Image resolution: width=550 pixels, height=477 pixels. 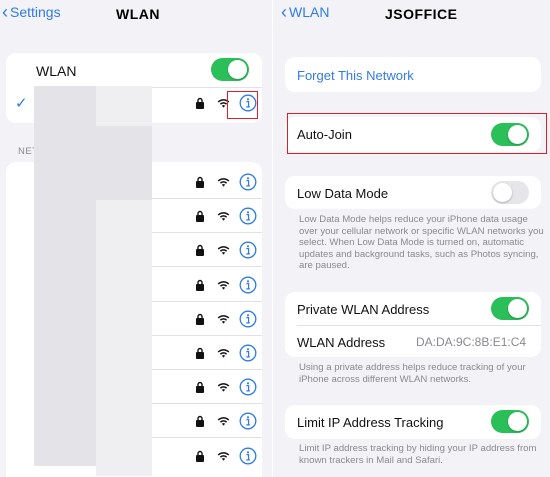 I want to click on checkmark-icon: ✓, so click(x=21, y=103).